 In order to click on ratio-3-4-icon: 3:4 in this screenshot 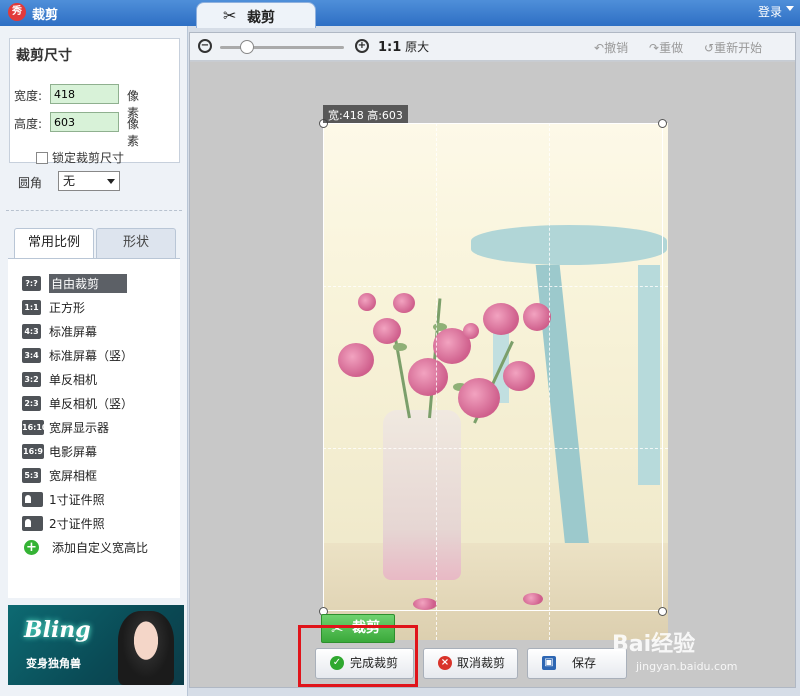, I will do `click(31, 355)`.